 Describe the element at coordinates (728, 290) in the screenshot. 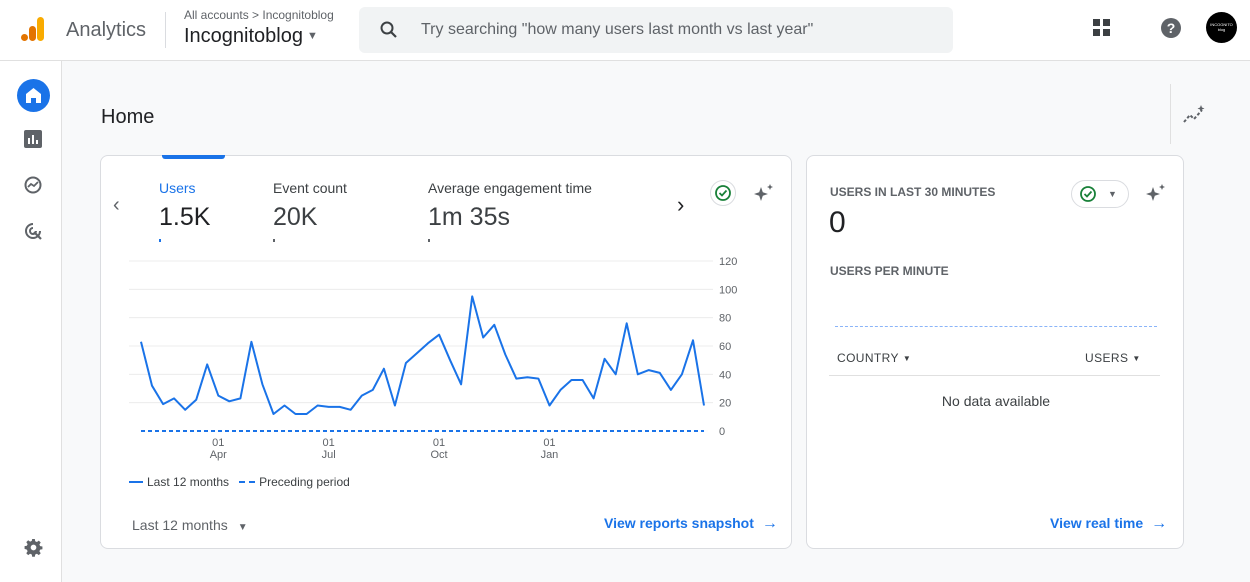

I see `y-tick-label: 100` at that location.